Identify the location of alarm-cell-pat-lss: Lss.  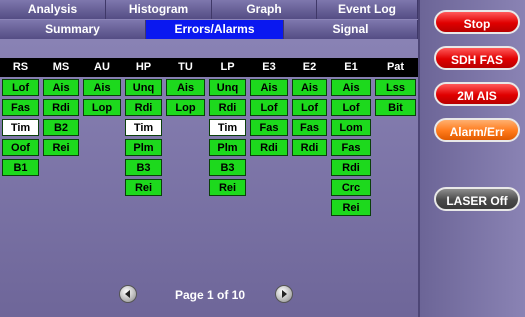
(395, 87).